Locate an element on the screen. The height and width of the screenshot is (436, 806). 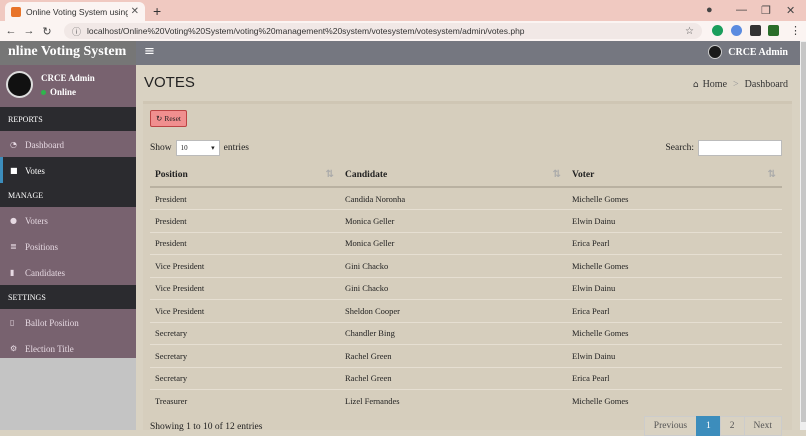
app-header: nline Voting System ≡ CRCE Admin is located at coordinates (403, 53).